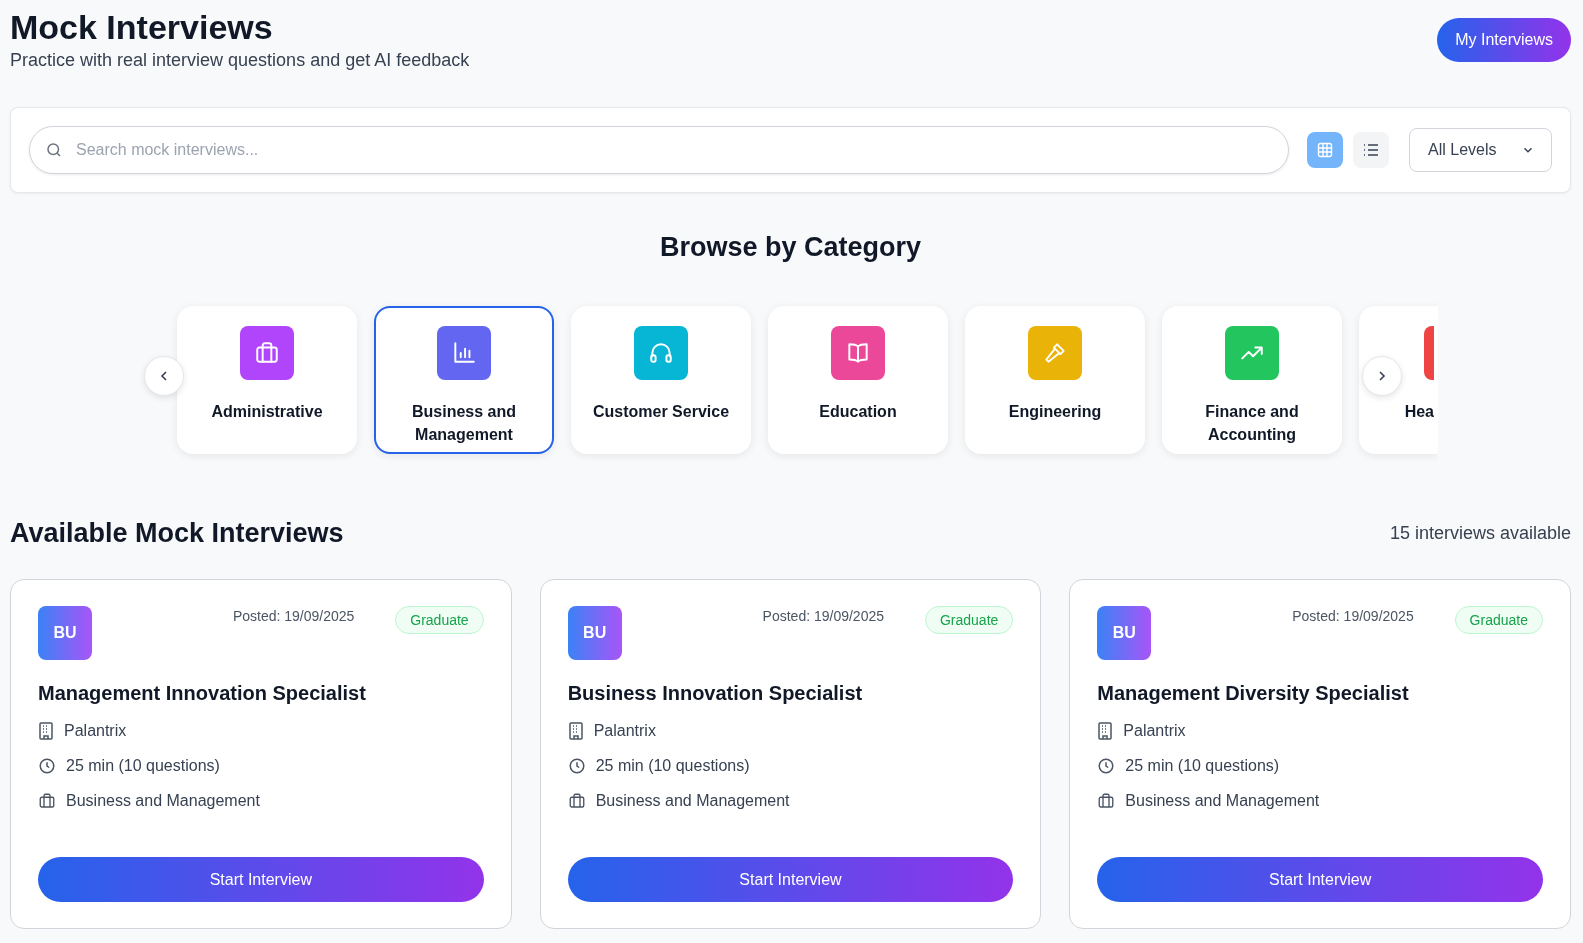 The height and width of the screenshot is (943, 1583). What do you see at coordinates (661, 412) in the screenshot?
I see `category-label: Customer Service` at bounding box center [661, 412].